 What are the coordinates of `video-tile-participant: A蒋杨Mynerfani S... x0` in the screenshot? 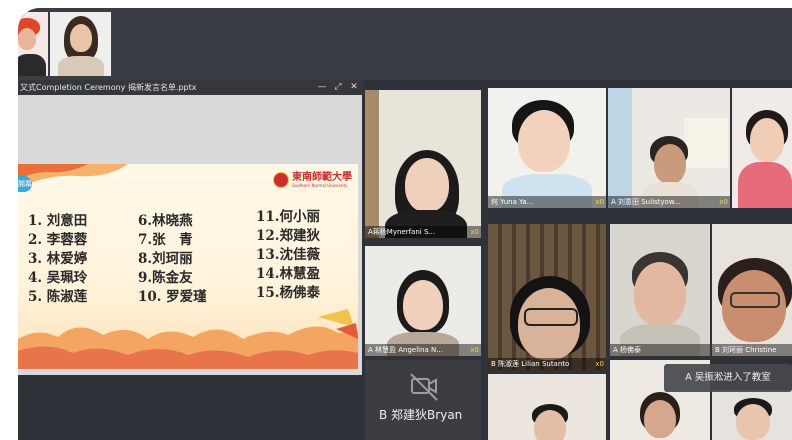 It's located at (423, 164).